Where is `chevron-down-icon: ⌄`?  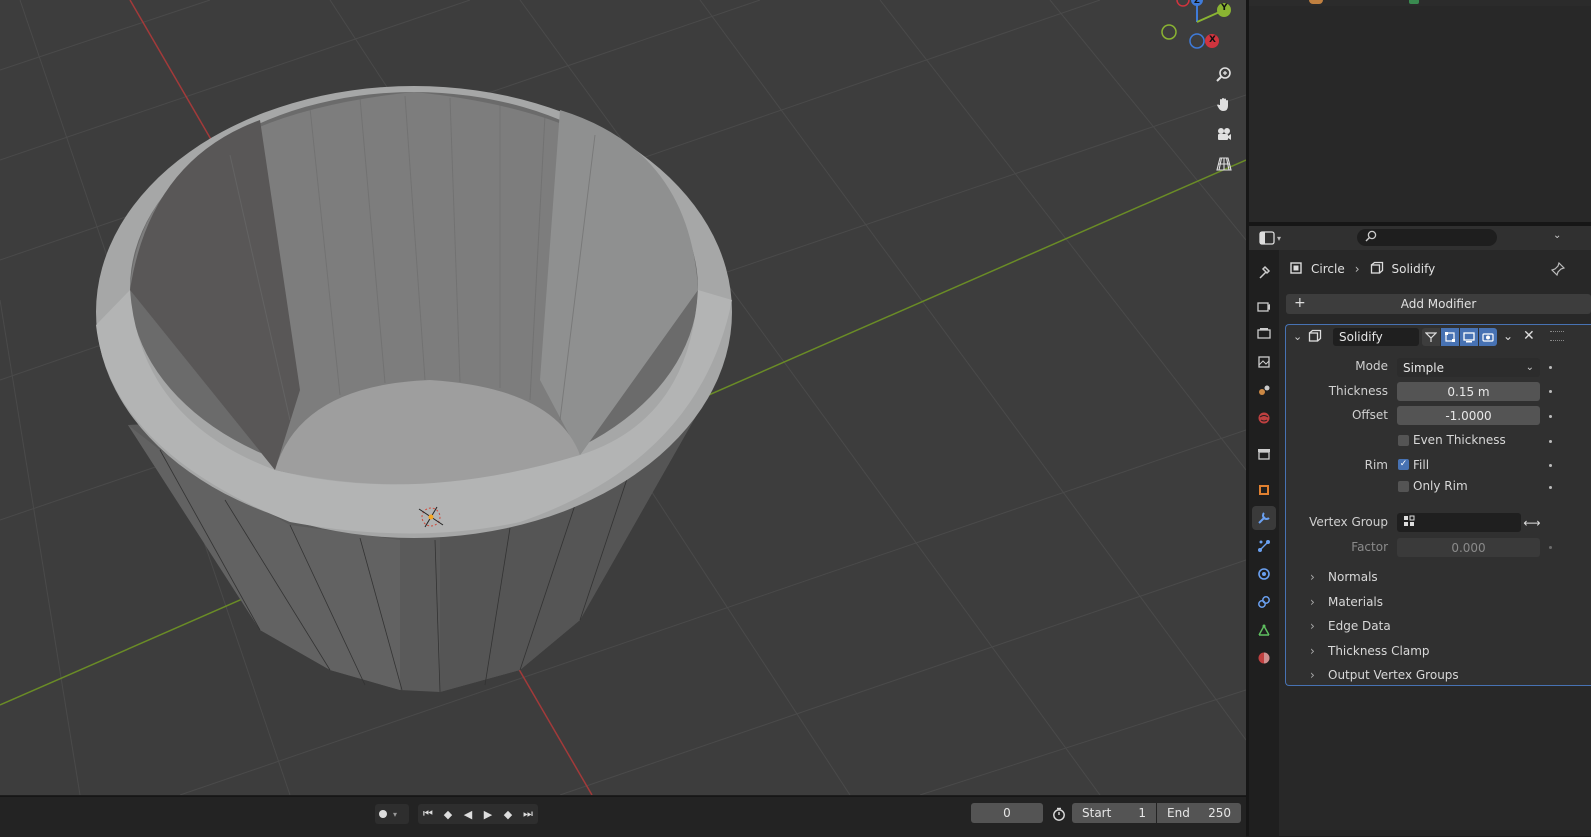
chevron-down-icon: ⌄ is located at coordinates (1529, 367).